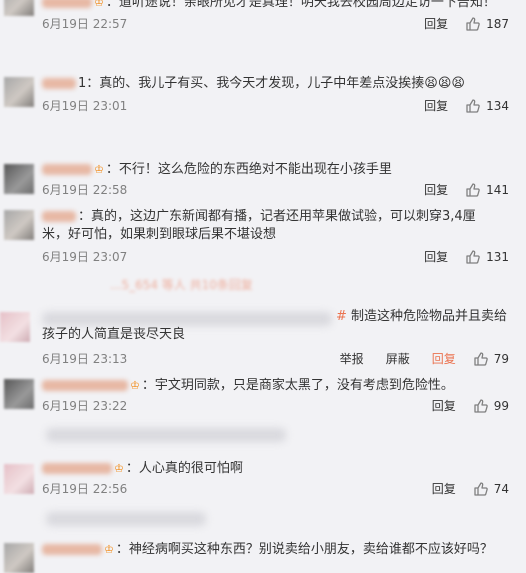 The height and width of the screenshot is (573, 526). I want to click on timestamp: 6月19日 23:07, so click(85, 257).